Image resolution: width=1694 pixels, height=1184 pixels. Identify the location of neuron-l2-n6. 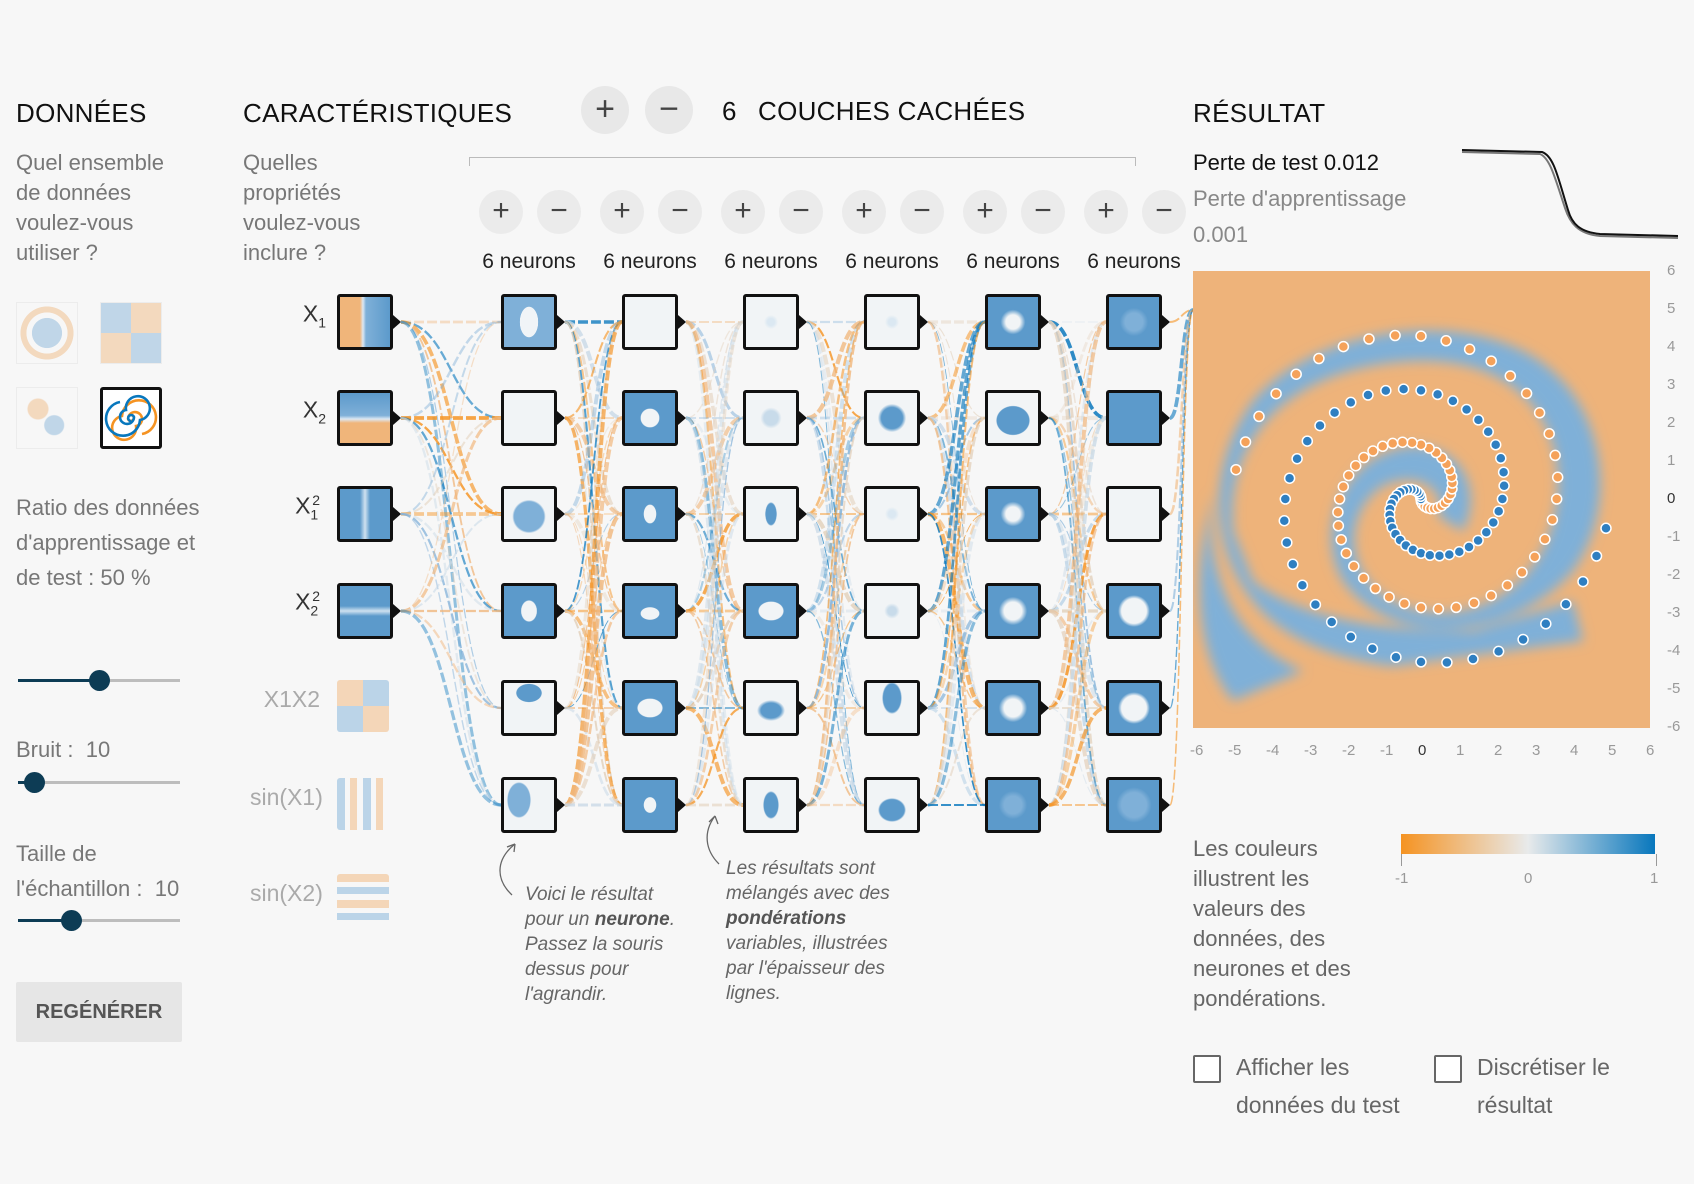
(650, 805).